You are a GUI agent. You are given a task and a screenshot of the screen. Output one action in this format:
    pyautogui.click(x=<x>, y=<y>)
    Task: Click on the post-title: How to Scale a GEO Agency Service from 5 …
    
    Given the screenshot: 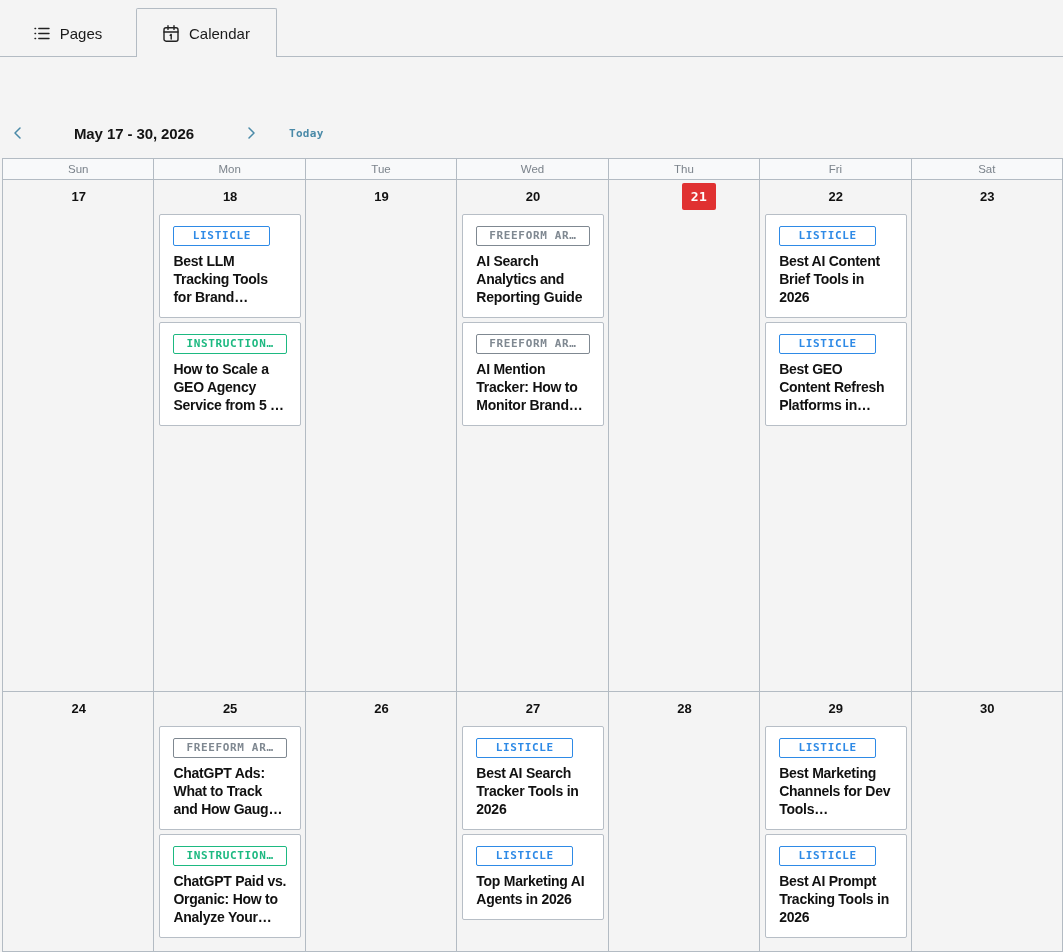 What is the action you would take?
    pyautogui.click(x=229, y=387)
    